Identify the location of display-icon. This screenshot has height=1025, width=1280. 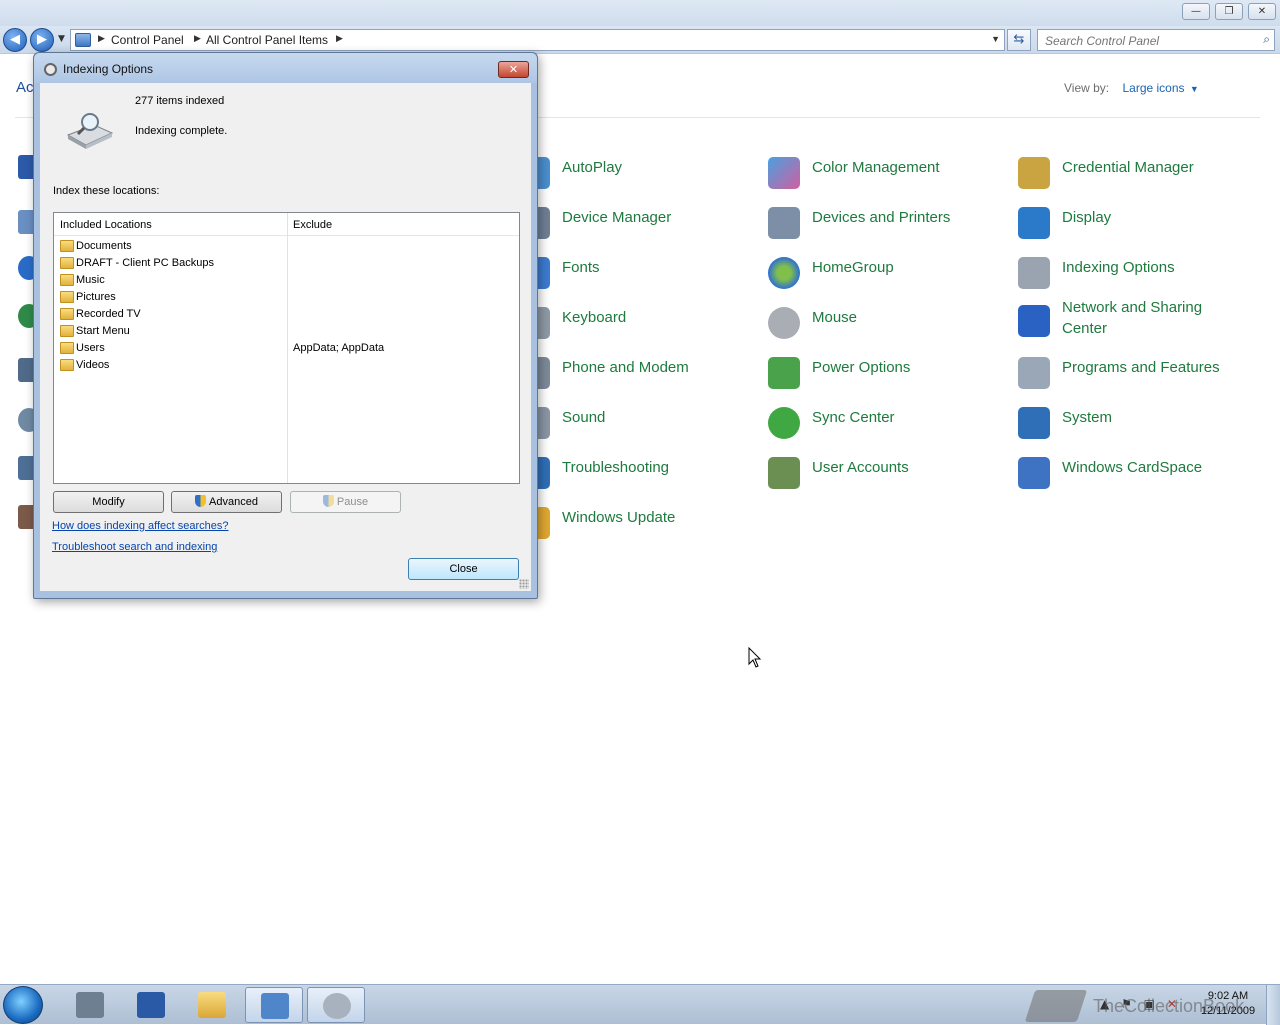
(1034, 223).